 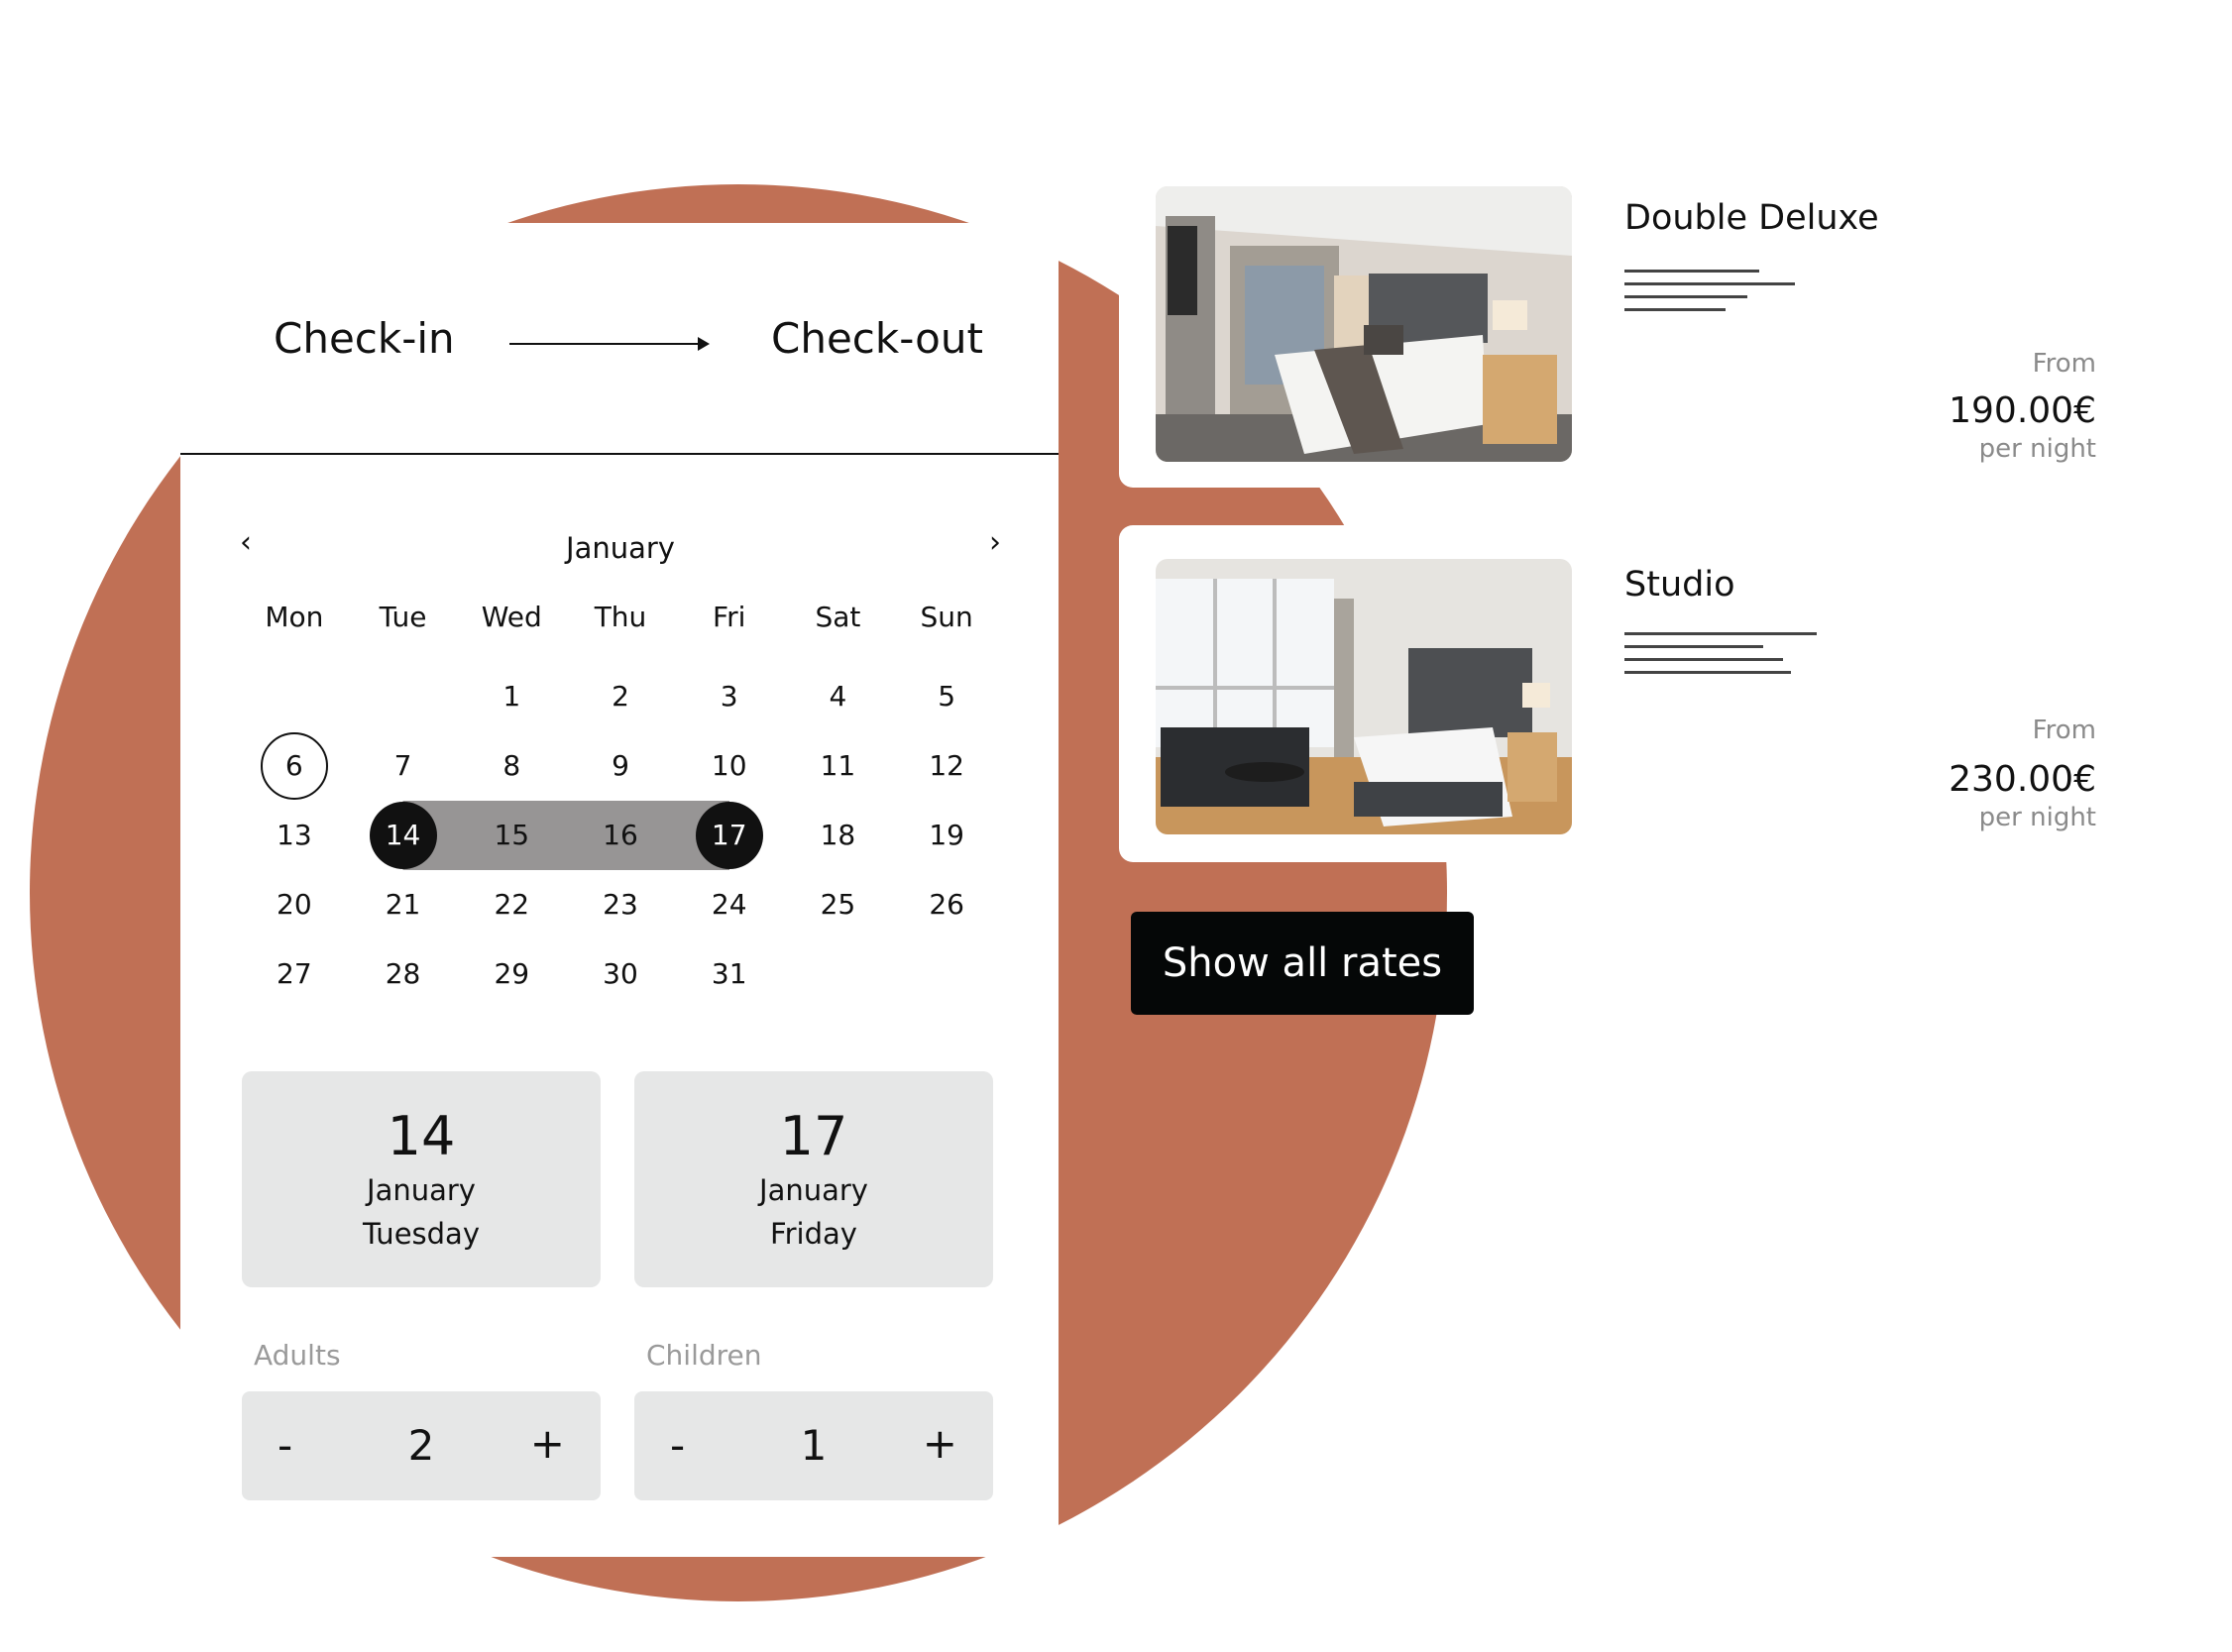 I want to click on calendar-day: 10, so click(x=729, y=766).